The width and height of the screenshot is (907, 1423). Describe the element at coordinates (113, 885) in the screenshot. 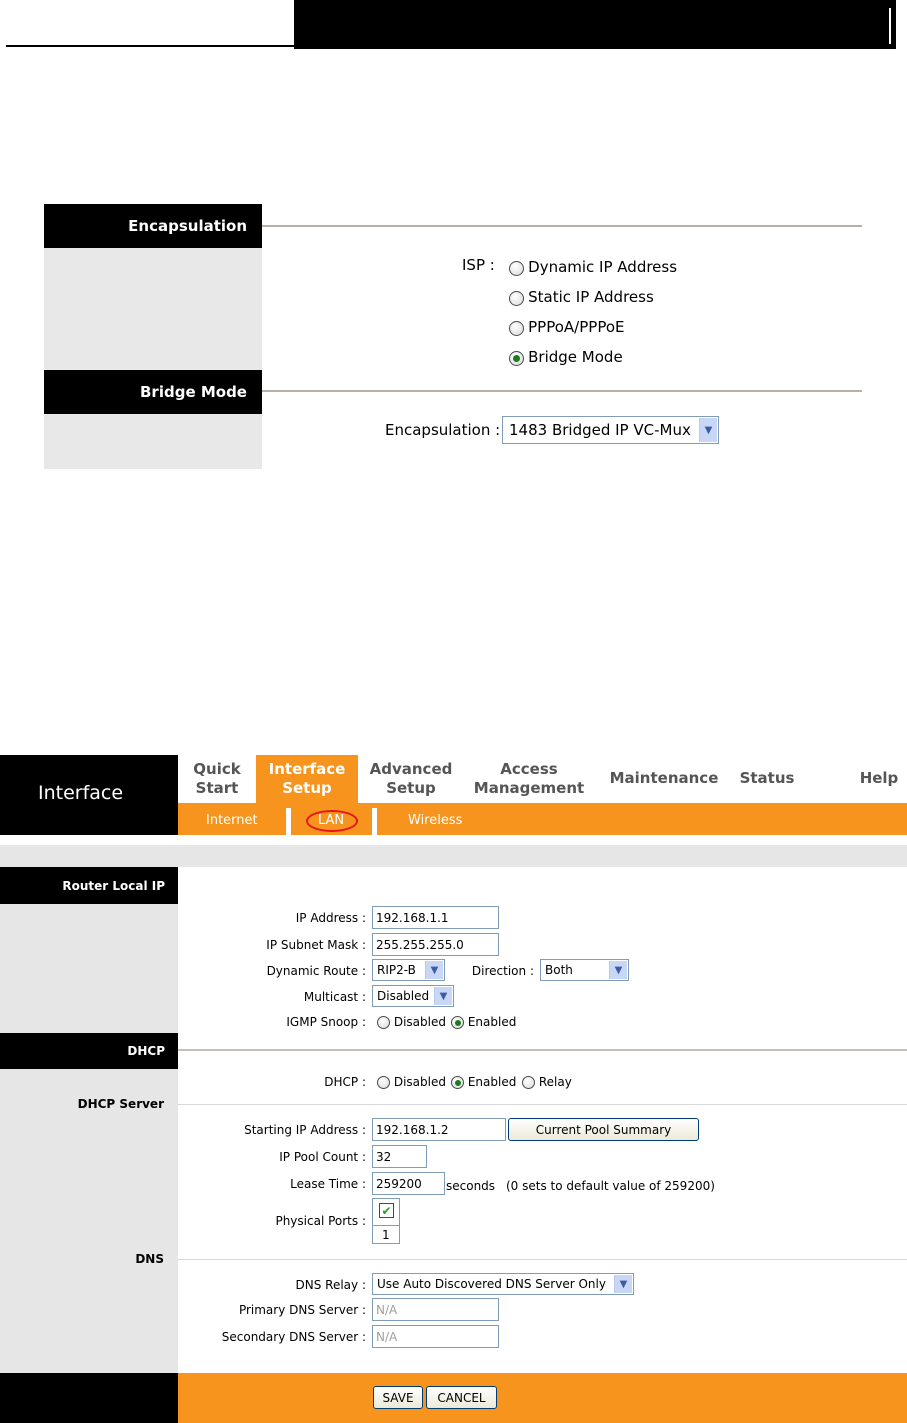

I see `router-local-ip-header-text: Router Local IP` at that location.